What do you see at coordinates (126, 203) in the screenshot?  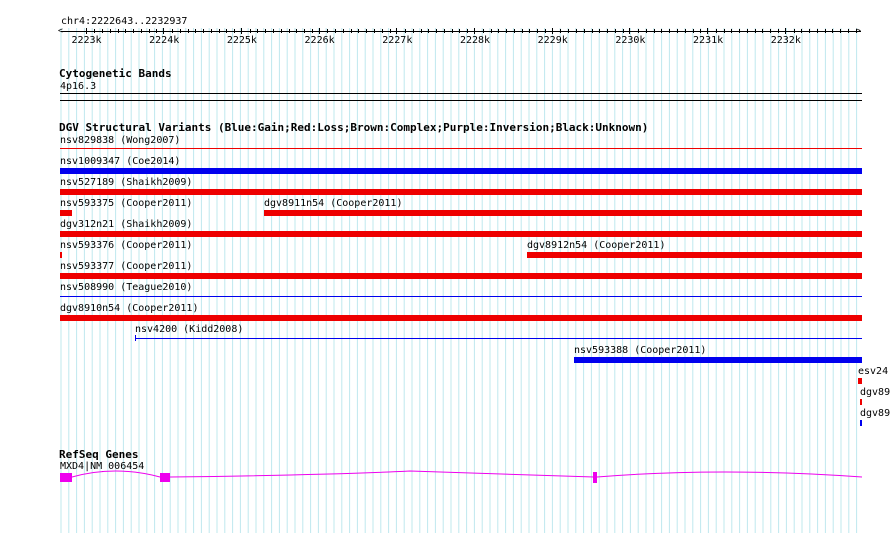 I see `feature-label: nsv593375 (Cooper2011)` at bounding box center [126, 203].